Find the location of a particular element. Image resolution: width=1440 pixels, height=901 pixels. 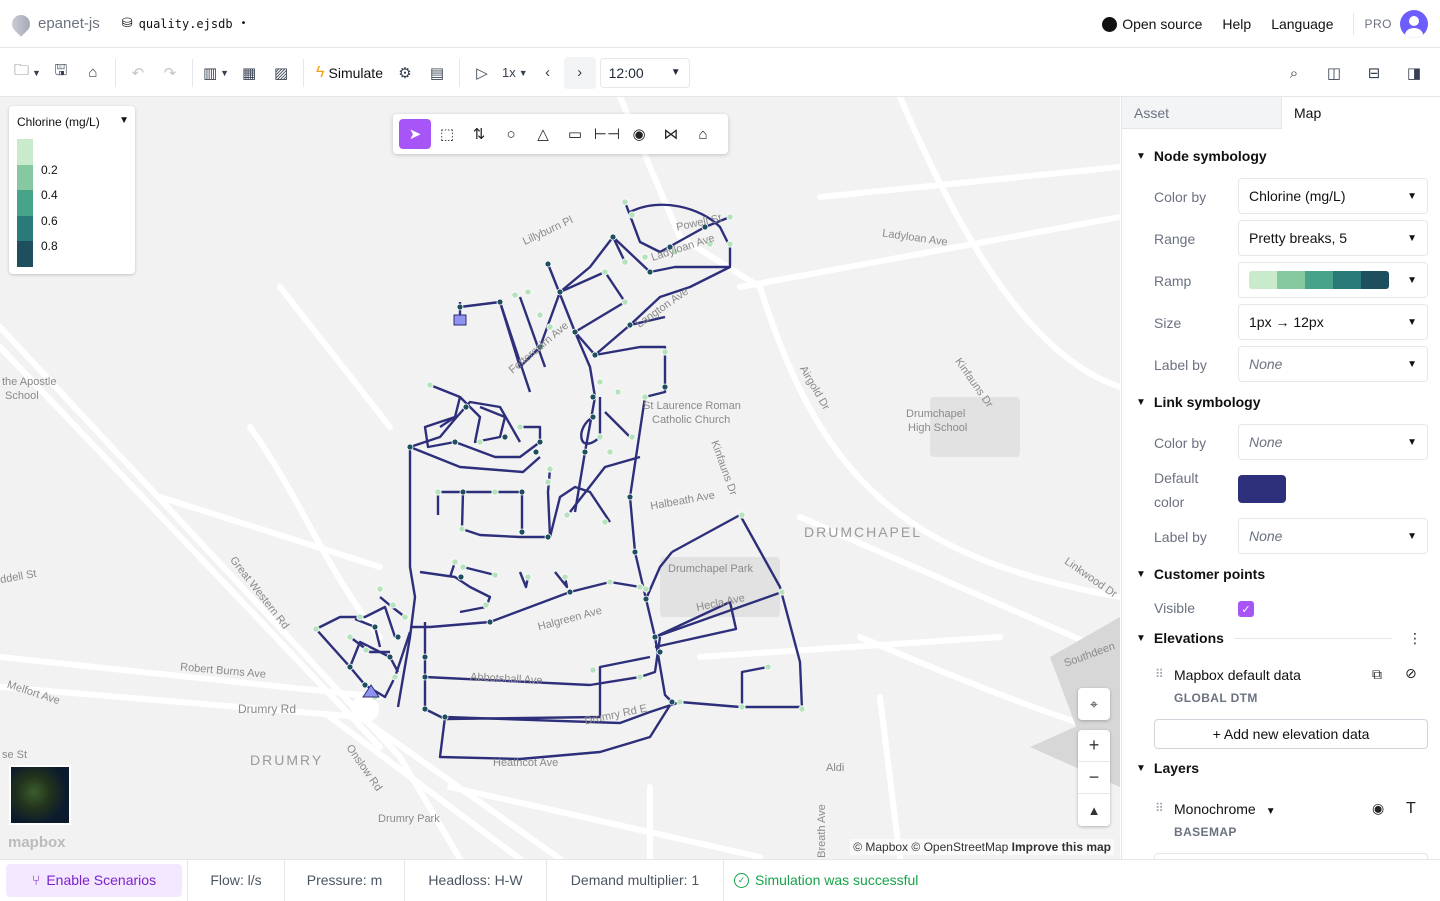

previous-step-button: ‹ is located at coordinates (548, 73).